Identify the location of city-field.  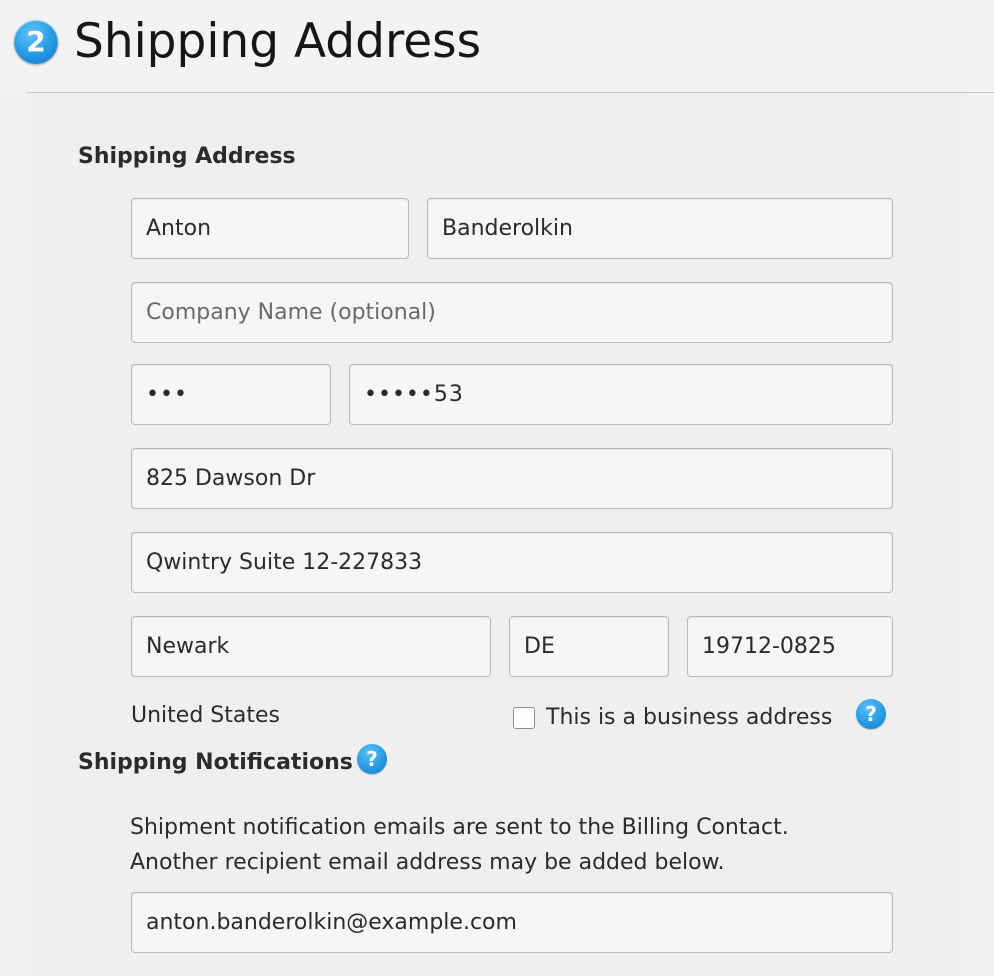
(311, 646).